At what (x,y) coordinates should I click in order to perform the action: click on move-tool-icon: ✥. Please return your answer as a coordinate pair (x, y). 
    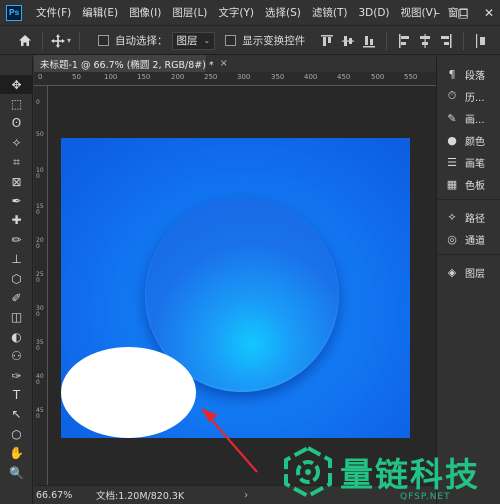
    Looking at the image, I should click on (16, 85).